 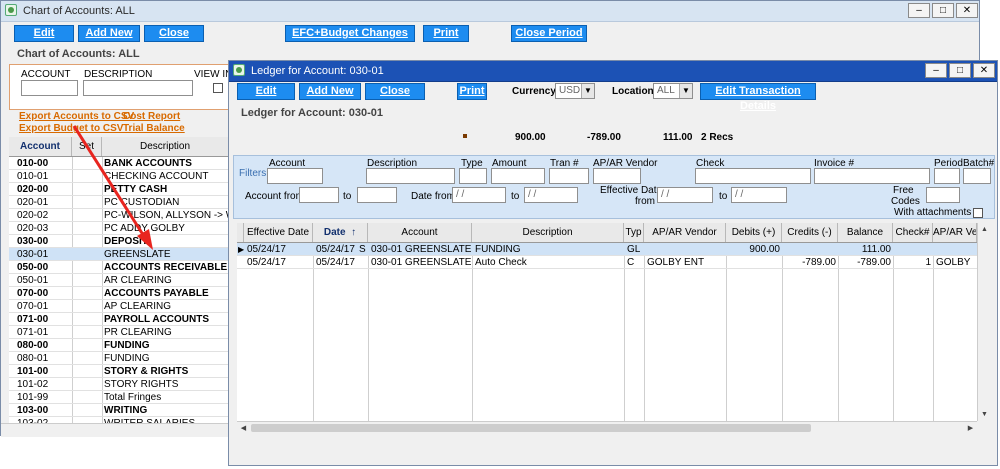 I want to click on check-filter-input, so click(x=753, y=176).